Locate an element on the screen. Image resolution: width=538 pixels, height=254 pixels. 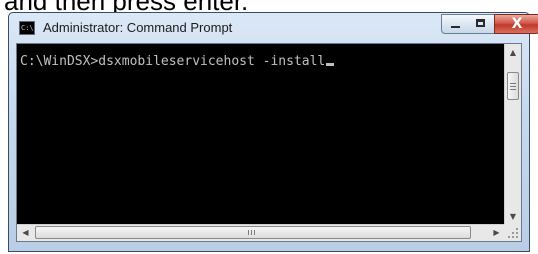
maximize-button is located at coordinates (481, 24).